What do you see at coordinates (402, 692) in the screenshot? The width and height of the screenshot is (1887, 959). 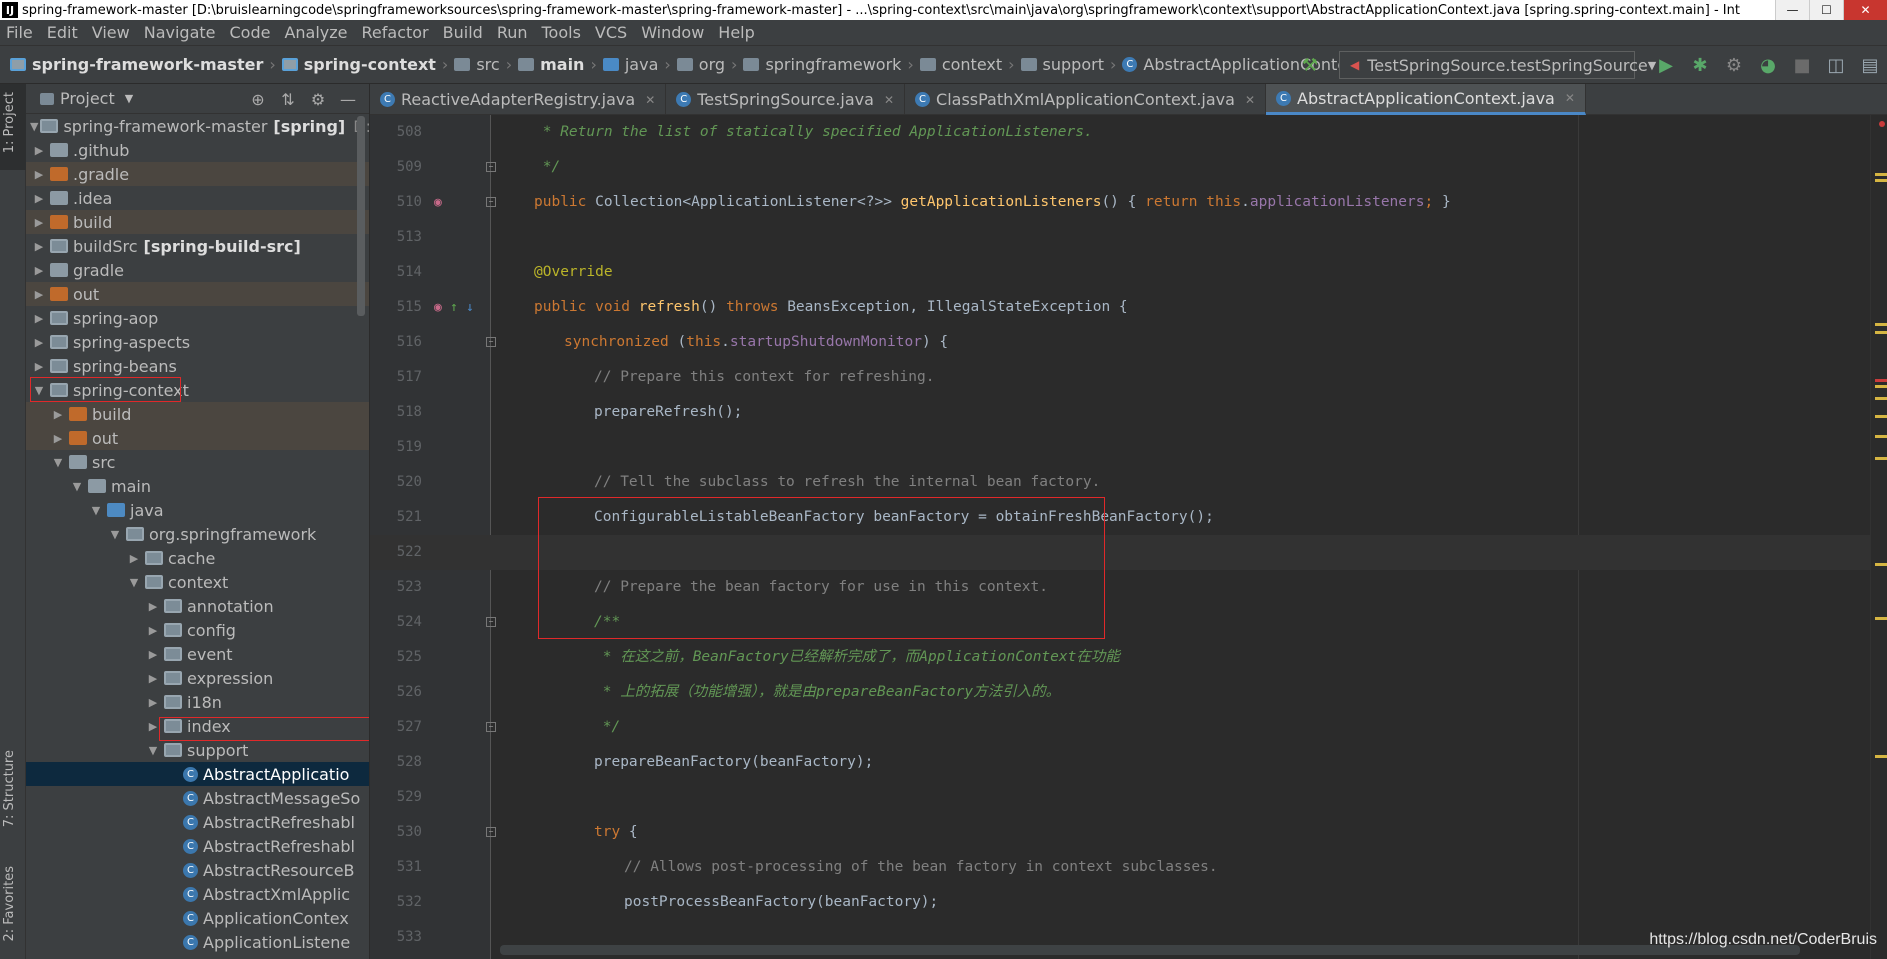 I see `line-number: 526` at bounding box center [402, 692].